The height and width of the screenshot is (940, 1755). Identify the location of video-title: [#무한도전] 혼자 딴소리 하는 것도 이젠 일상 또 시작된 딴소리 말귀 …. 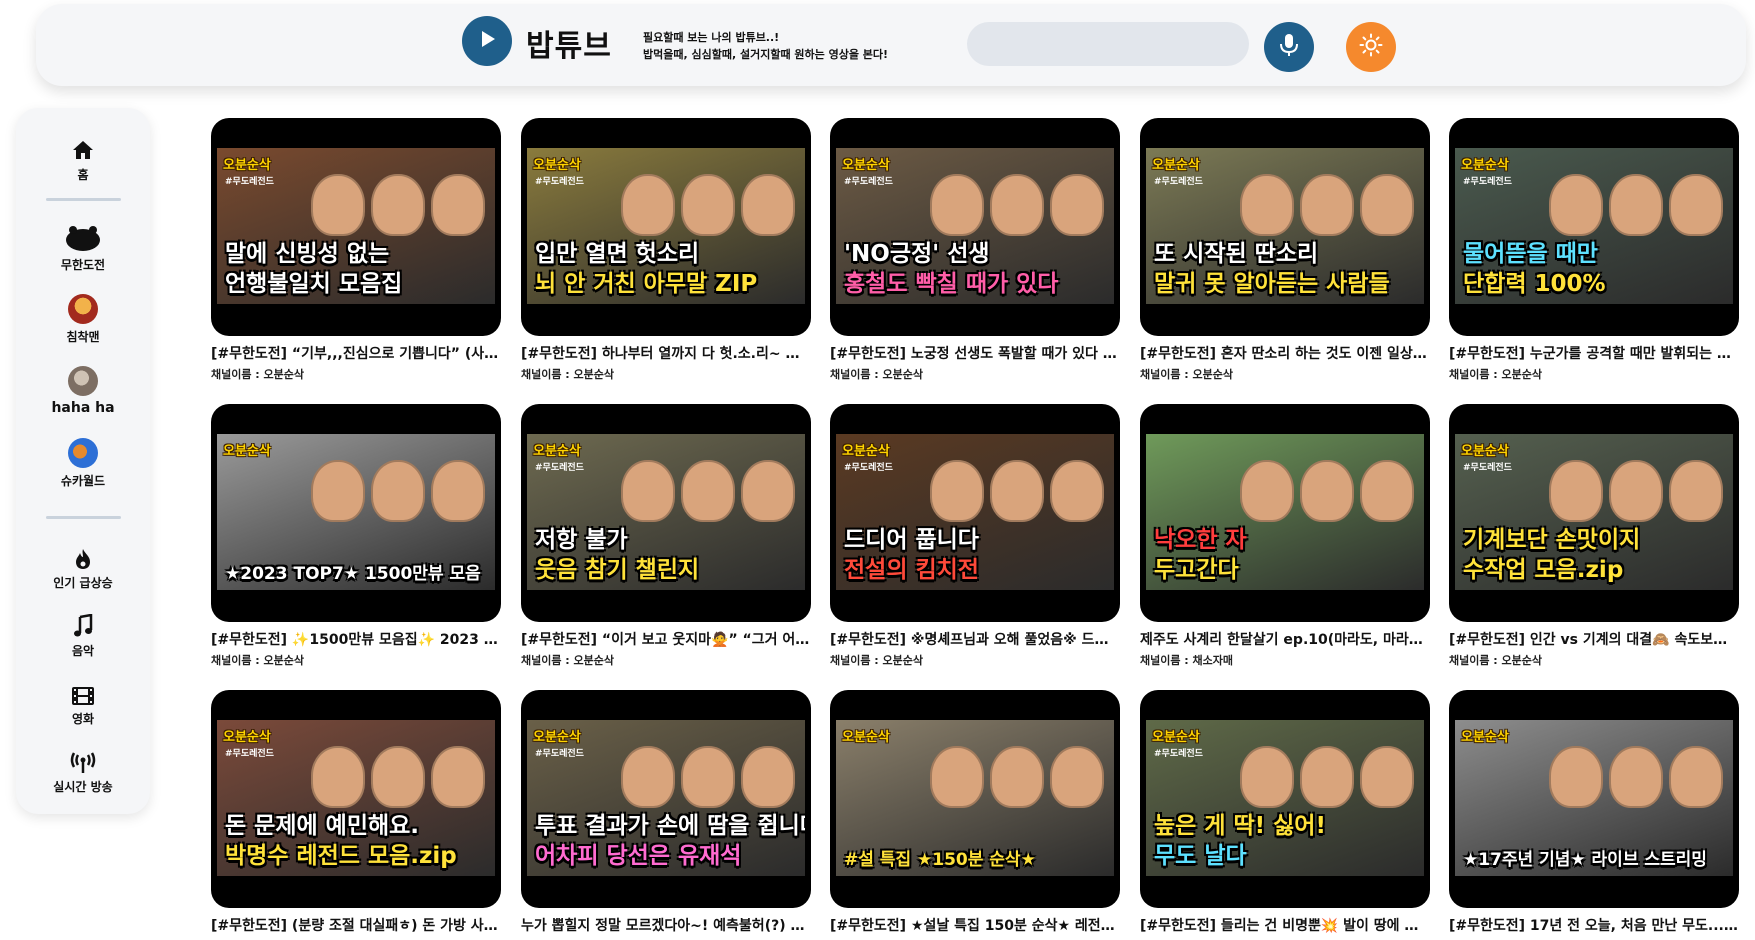
(1285, 354).